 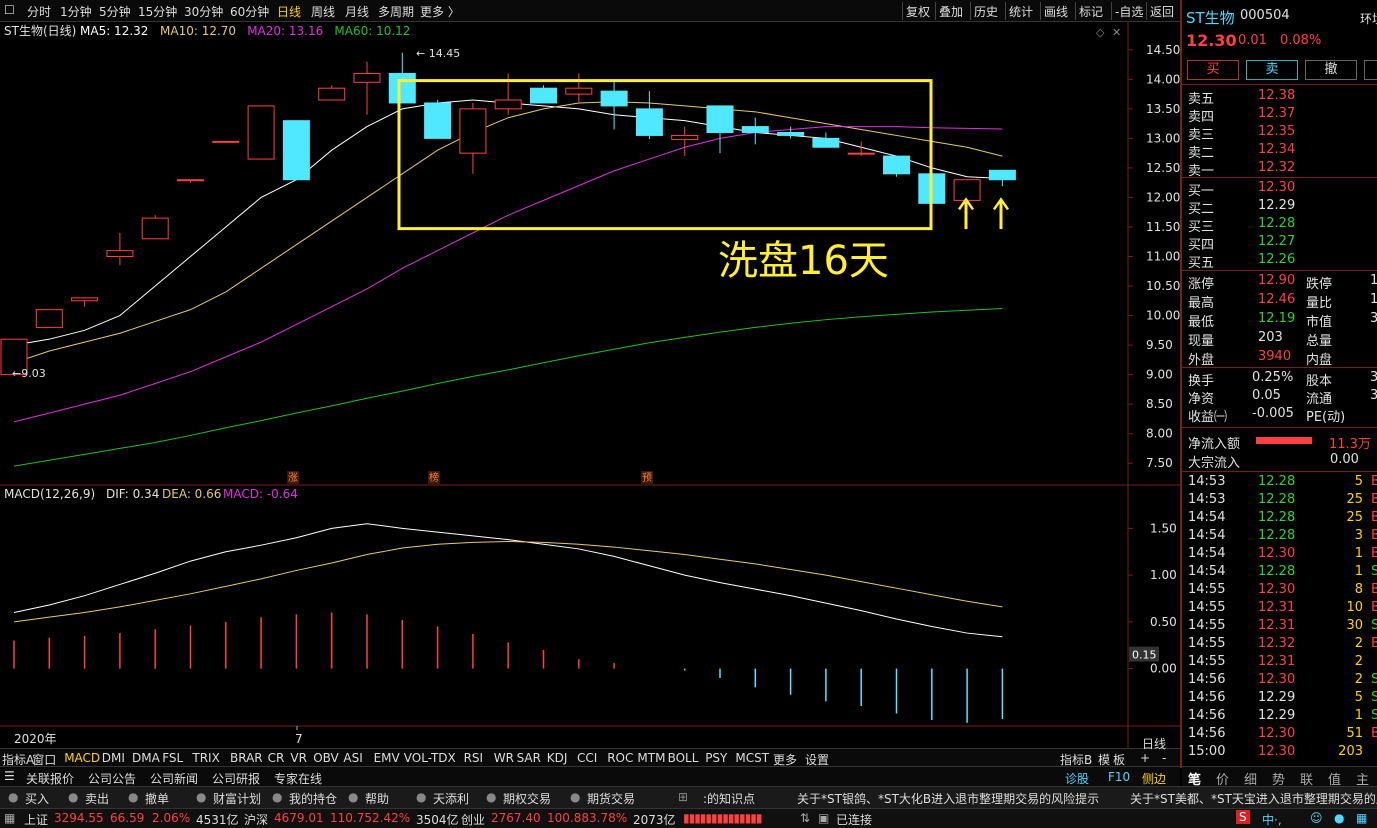 I want to click on menu-icon: ☐, so click(x=9, y=10).